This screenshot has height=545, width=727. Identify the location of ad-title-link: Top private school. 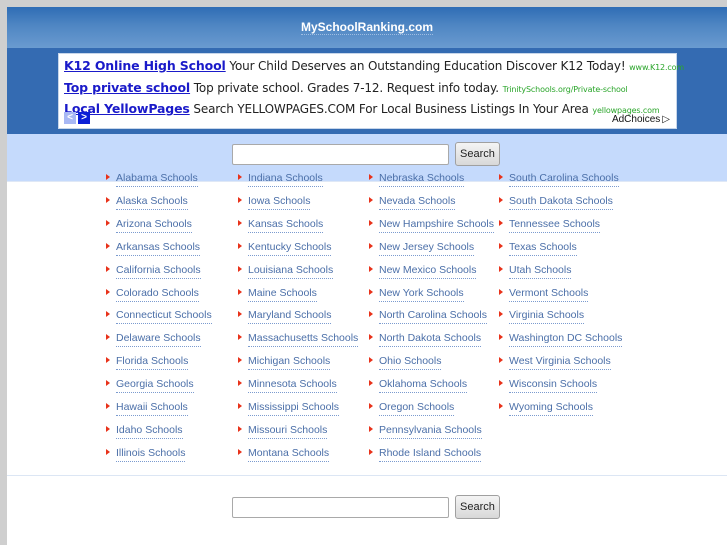
(127, 87).